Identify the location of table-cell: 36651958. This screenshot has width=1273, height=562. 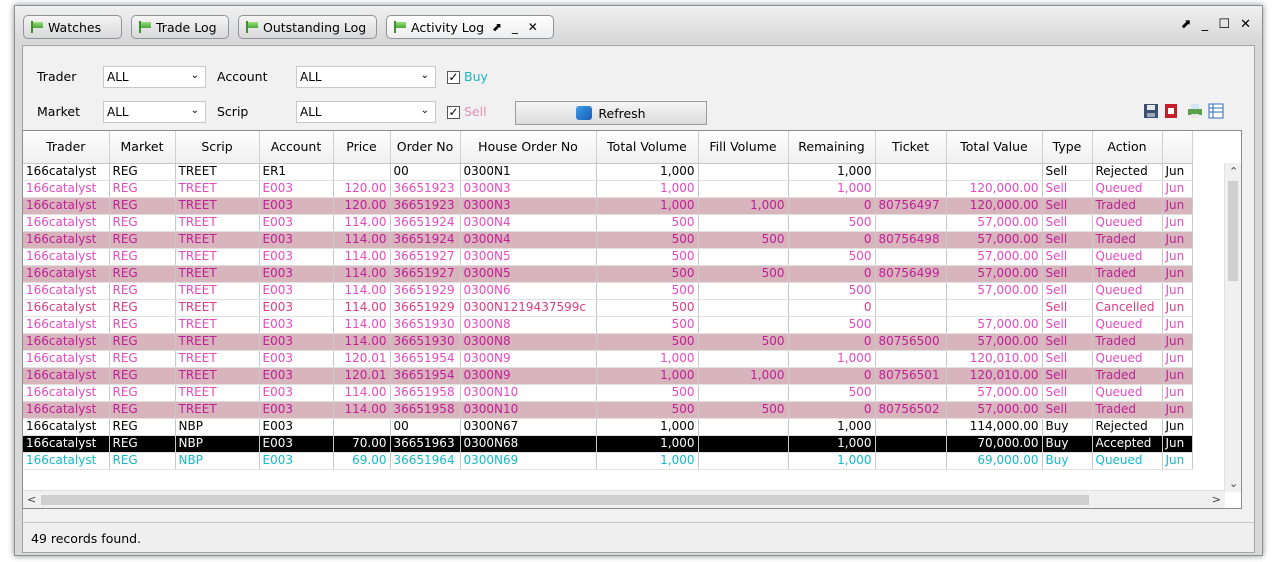
(425, 393).